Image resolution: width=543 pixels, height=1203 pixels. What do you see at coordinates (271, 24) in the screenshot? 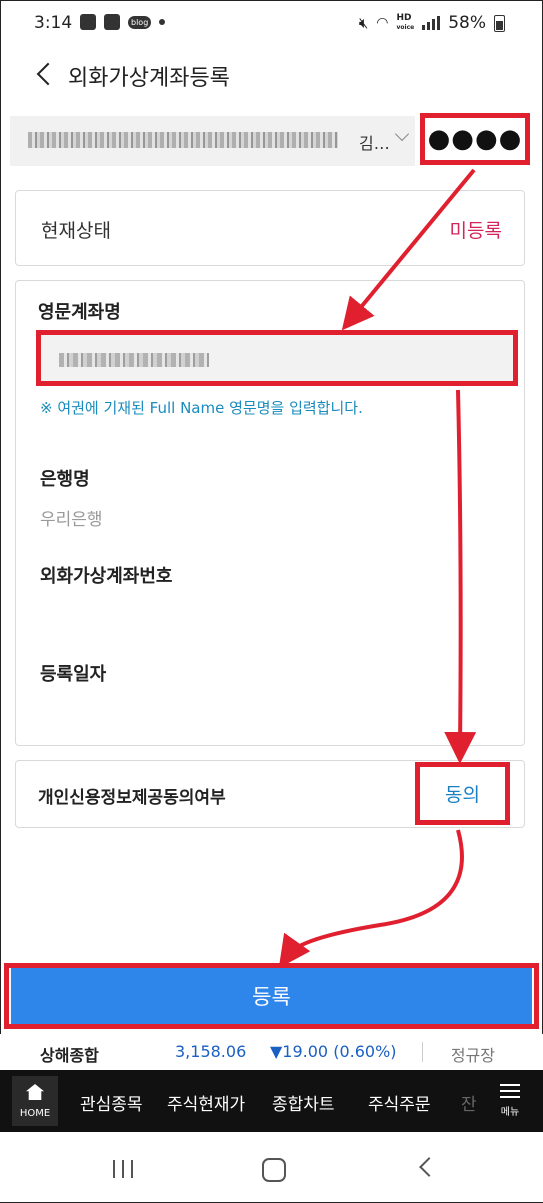
I see `status-bar: 3:14 blog 🔇︎ ◠ HD voice 58%` at bounding box center [271, 24].